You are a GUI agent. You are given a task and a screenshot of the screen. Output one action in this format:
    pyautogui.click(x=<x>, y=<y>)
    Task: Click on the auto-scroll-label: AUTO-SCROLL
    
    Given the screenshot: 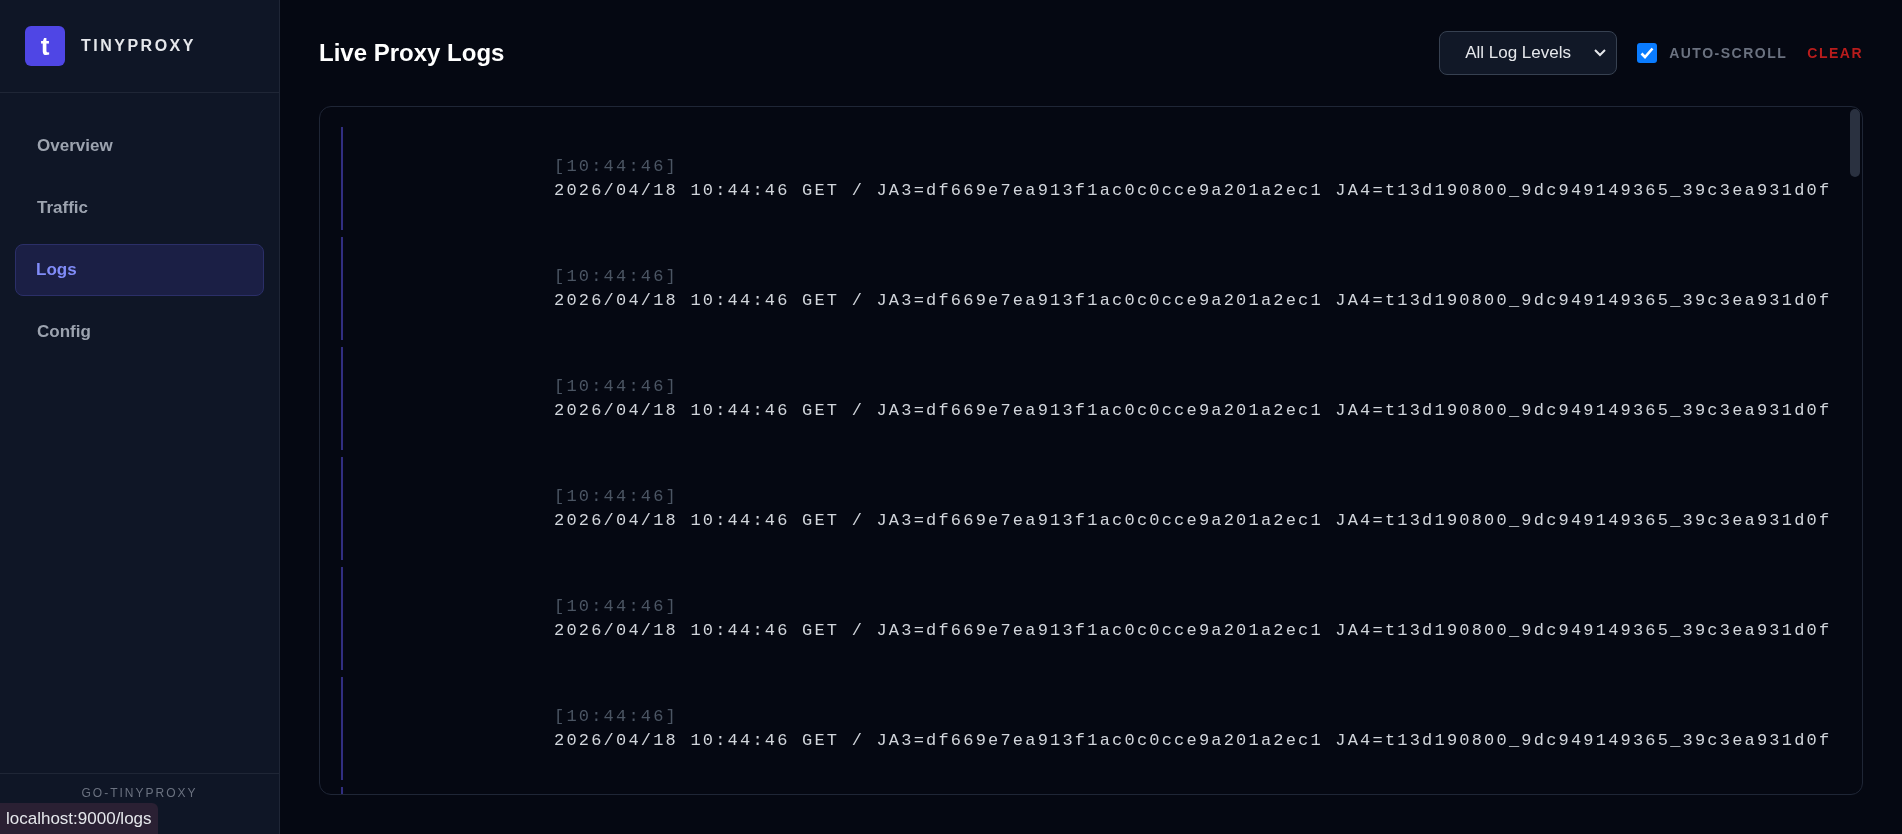 What is the action you would take?
    pyautogui.click(x=1728, y=53)
    